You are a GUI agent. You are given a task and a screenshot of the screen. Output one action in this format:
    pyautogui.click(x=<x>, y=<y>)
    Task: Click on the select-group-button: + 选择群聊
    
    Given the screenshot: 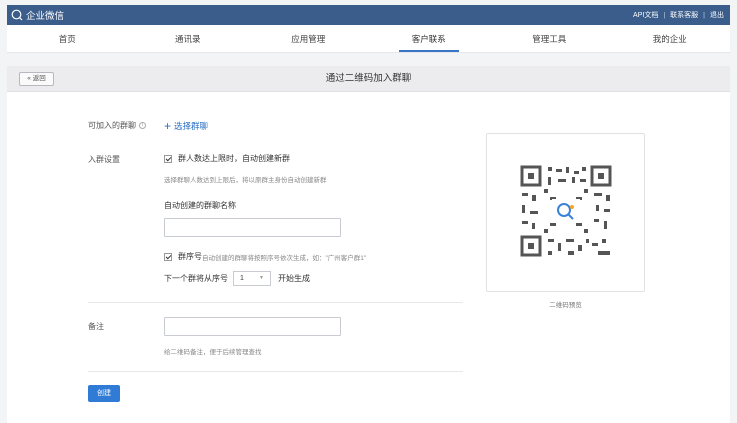 What is the action you would take?
    pyautogui.click(x=186, y=126)
    